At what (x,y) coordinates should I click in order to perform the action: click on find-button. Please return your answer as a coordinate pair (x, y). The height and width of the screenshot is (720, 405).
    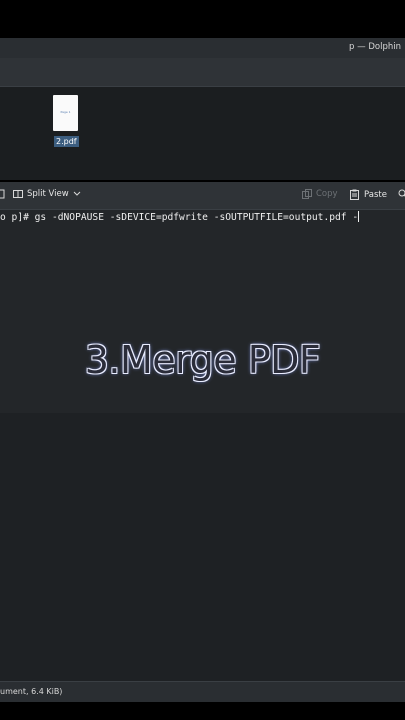
    Looking at the image, I should click on (401, 194).